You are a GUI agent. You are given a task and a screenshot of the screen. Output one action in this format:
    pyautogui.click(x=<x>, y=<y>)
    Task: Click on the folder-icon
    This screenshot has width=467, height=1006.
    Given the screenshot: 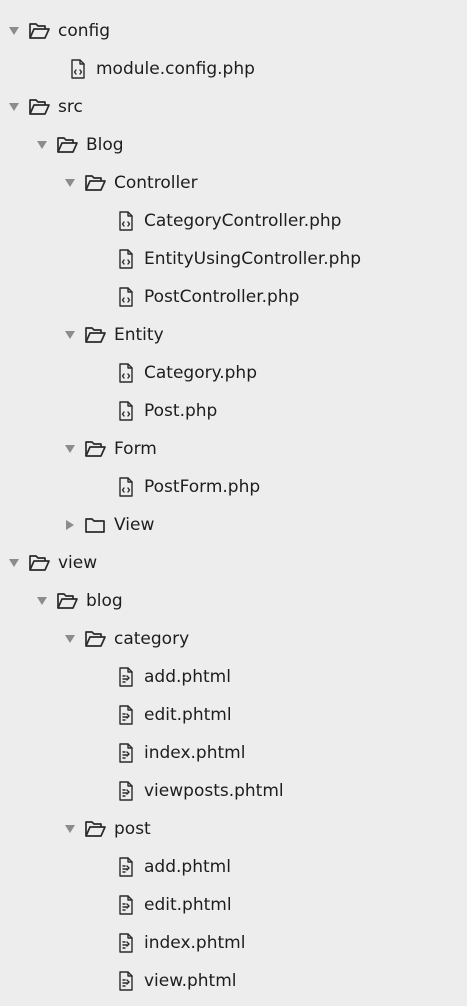 What is the action you would take?
    pyautogui.click(x=95, y=525)
    